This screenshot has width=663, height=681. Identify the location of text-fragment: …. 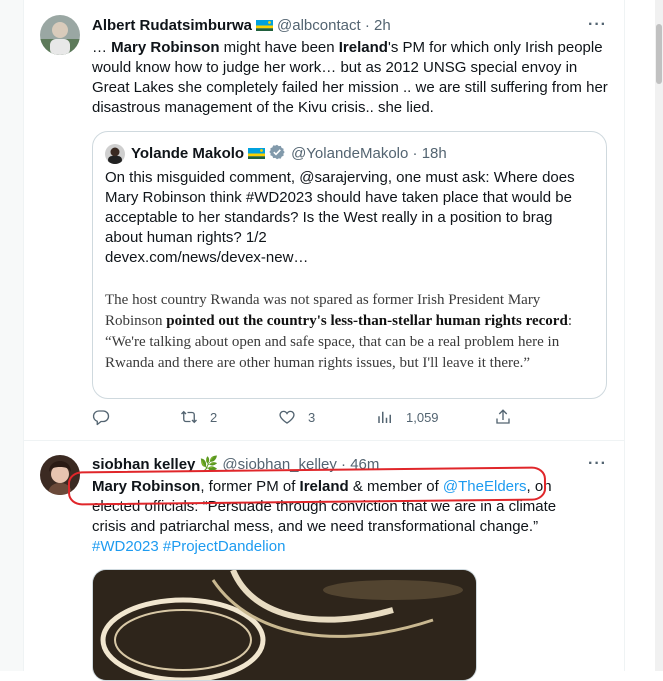
(102, 47).